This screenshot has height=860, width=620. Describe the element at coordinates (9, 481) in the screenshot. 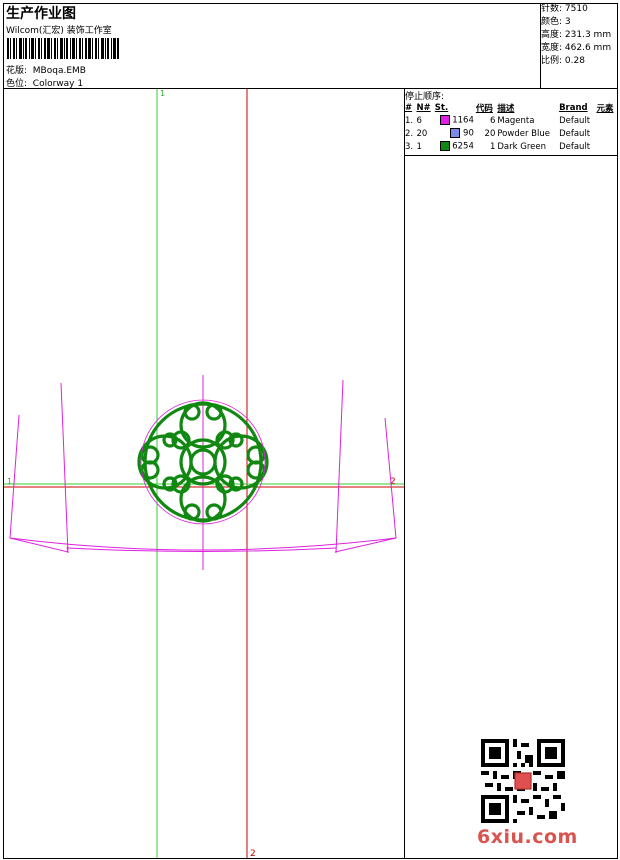

I see `axis-label-left: 1` at that location.